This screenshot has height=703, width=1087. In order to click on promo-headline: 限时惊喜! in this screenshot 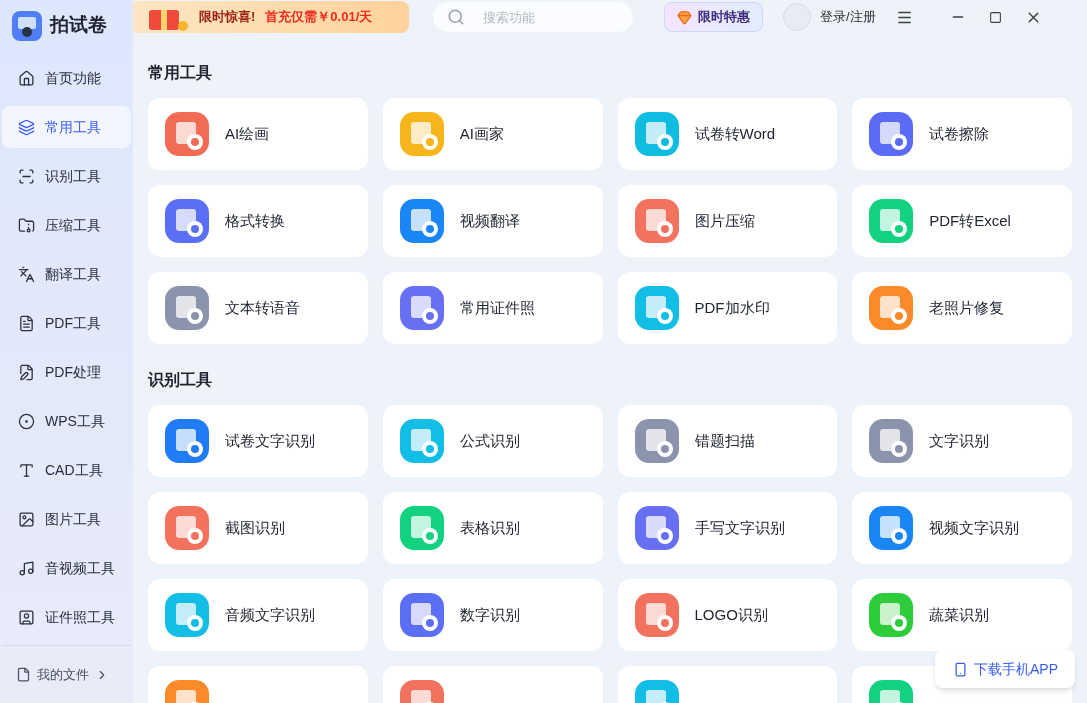, I will do `click(227, 17)`.